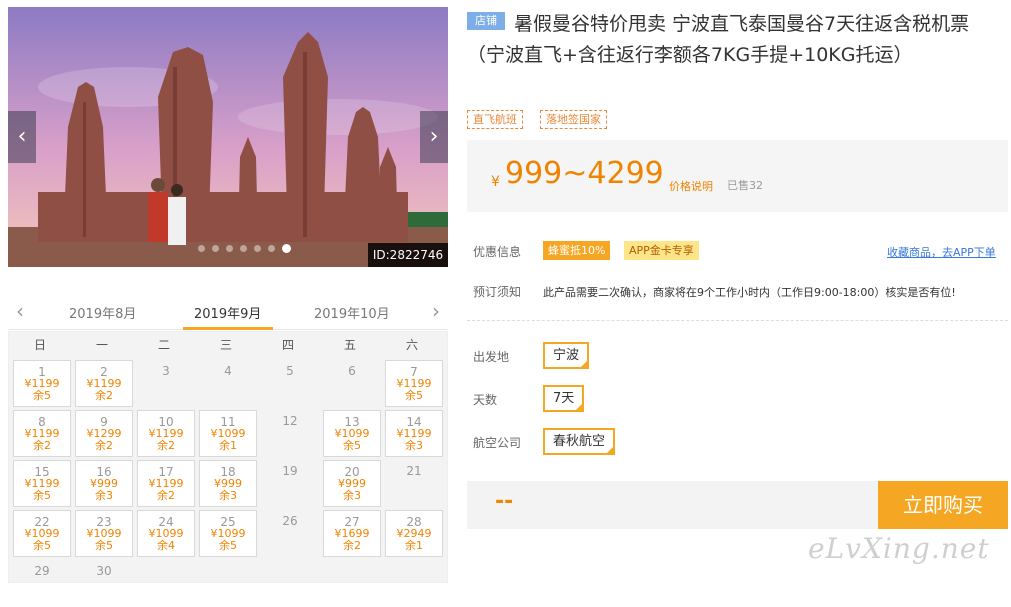 The image size is (1011, 607). Describe the element at coordinates (228, 533) in the screenshot. I see `calendar-day-cell: 25 ¥1099 余5` at that location.